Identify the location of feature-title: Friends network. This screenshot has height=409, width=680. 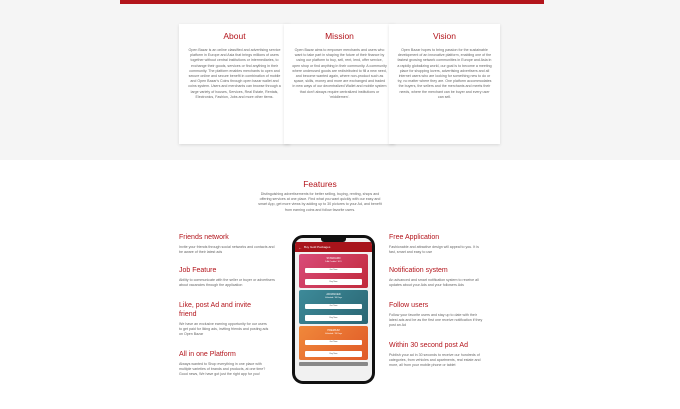
(204, 237).